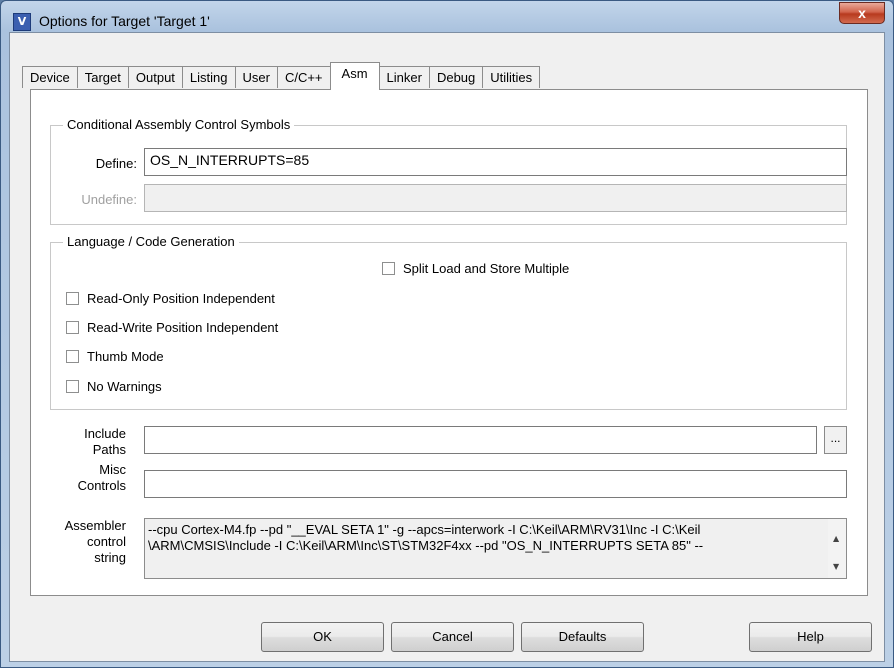 This screenshot has width=894, height=668. I want to click on asm-label-line1: Assembler, so click(95, 525).